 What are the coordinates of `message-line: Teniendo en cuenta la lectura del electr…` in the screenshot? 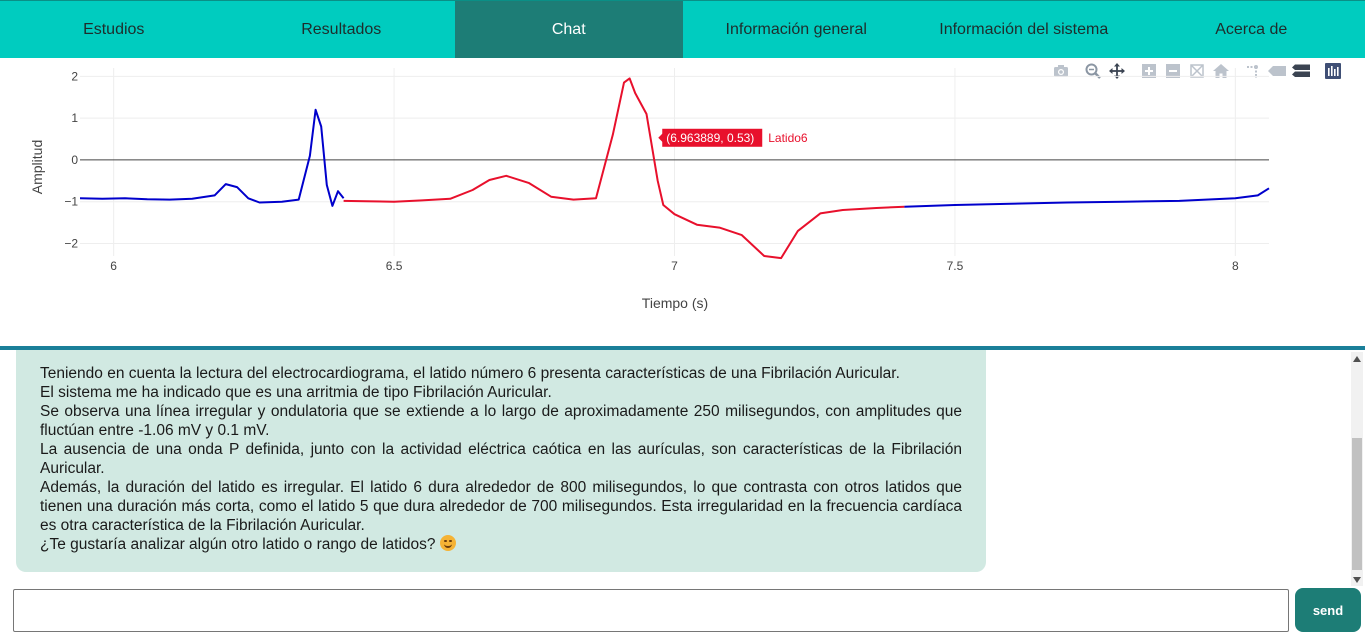 It's located at (470, 373).